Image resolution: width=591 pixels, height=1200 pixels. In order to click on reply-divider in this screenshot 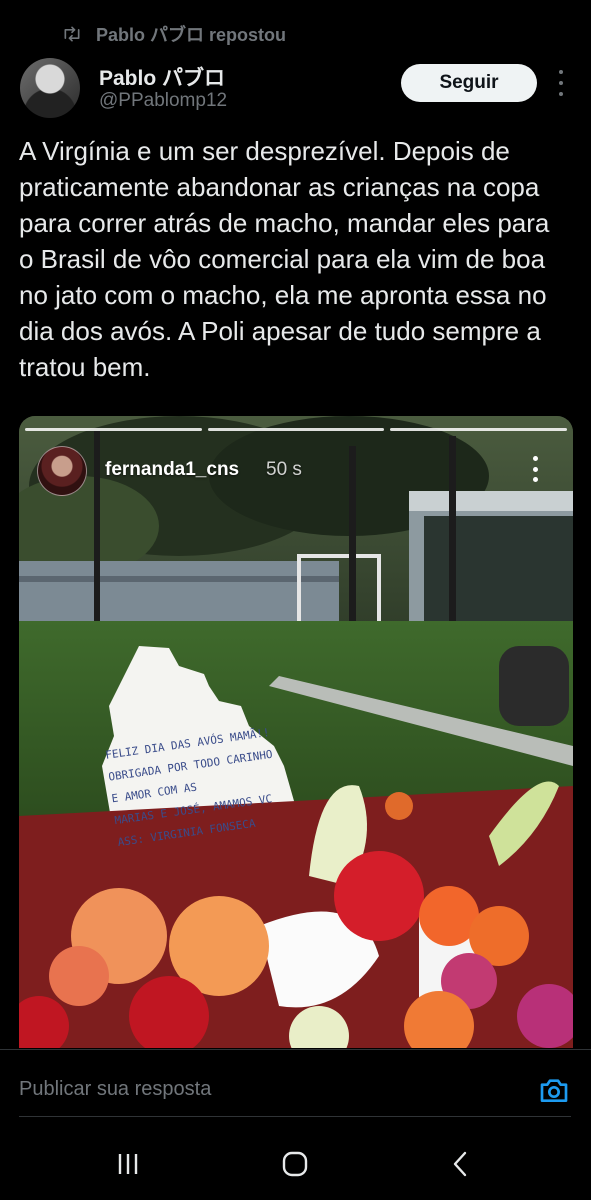, I will do `click(295, 1116)`.